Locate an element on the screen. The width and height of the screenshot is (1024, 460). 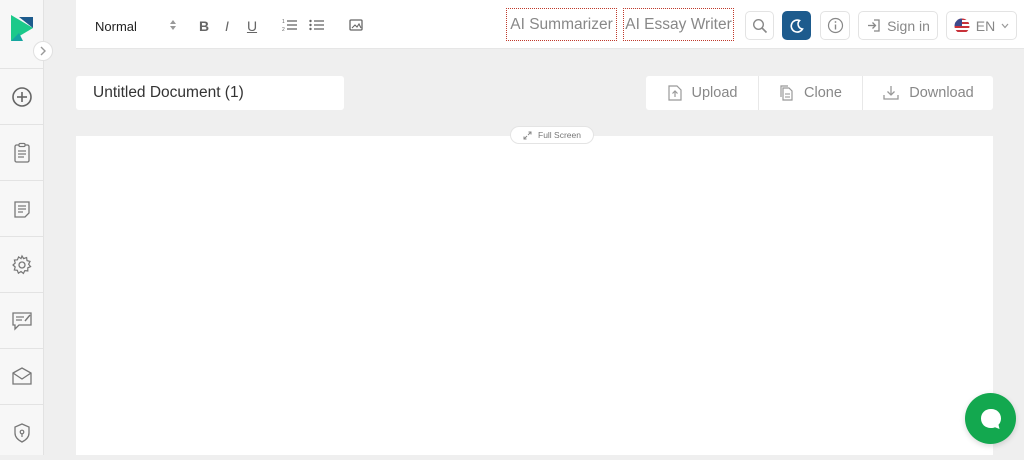
ordered-list-button: 1 2 is located at coordinates (290, 25).